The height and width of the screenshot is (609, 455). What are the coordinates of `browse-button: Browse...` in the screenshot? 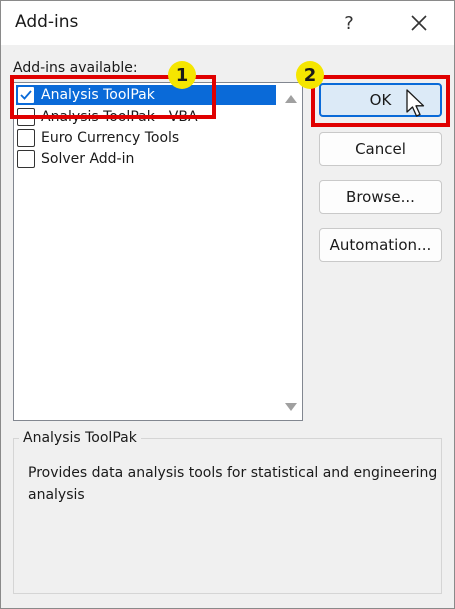 It's located at (380, 197).